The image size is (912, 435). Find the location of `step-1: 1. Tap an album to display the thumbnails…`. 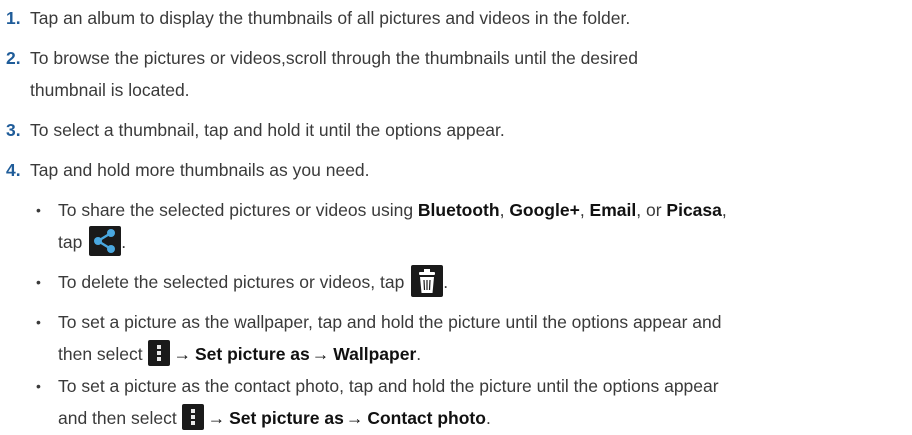

step-1: 1. Tap an album to display the thumbnails… is located at coordinates (446, 18).